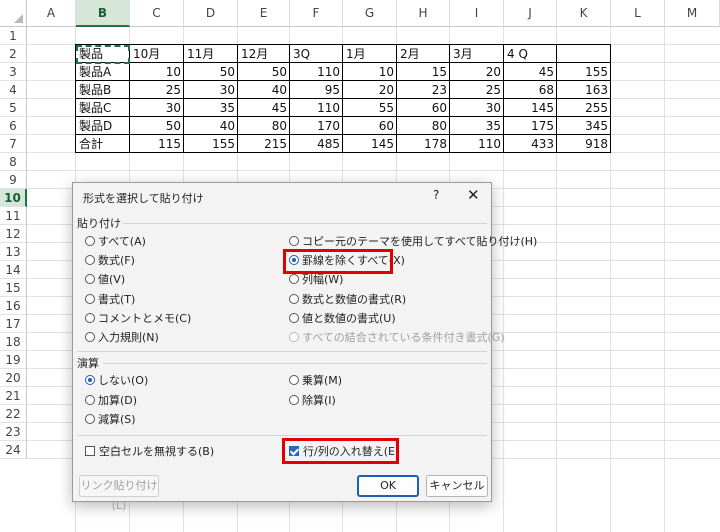 Image resolution: width=720 pixels, height=532 pixels. I want to click on row-header-13: 13, so click(13, 252).